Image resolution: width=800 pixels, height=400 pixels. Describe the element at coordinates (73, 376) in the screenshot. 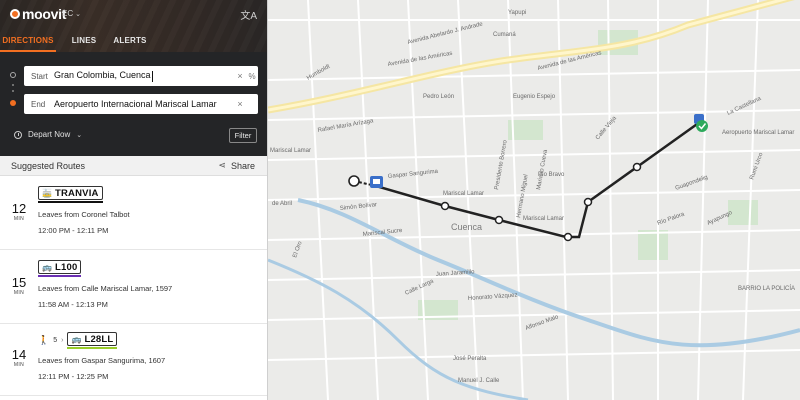

I see `route-times: 12:11 PM - 12:25 PM` at that location.